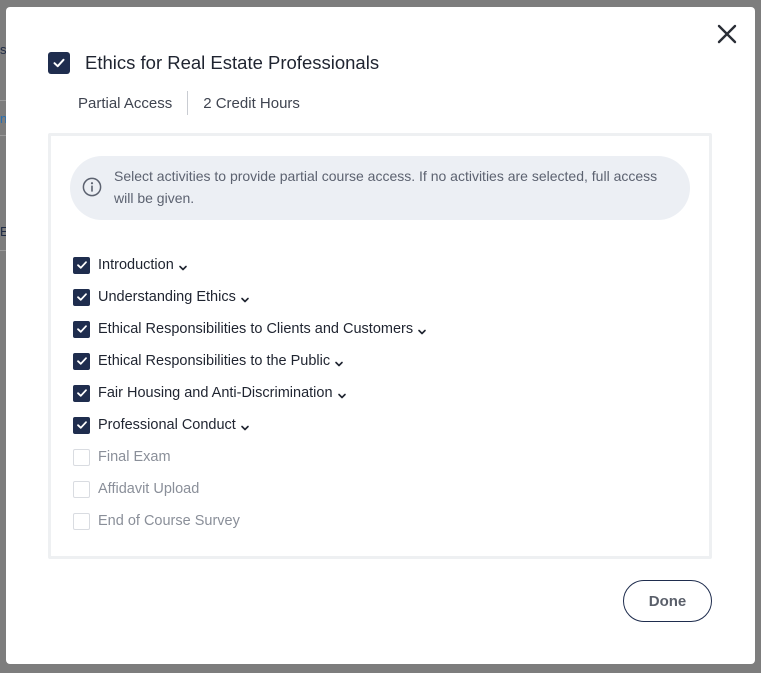 Image resolution: width=761 pixels, height=673 pixels. Describe the element at coordinates (136, 265) in the screenshot. I see `activity-label: Introduction` at that location.